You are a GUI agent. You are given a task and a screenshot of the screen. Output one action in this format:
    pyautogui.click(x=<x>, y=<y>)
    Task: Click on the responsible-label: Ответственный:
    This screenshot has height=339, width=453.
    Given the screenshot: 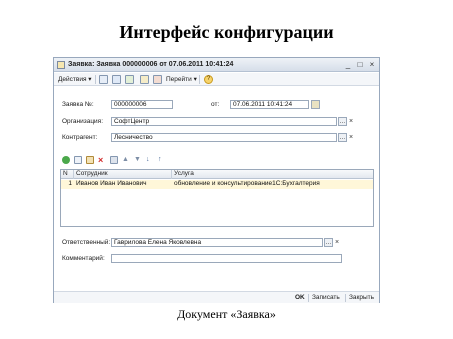 What is the action you would take?
    pyautogui.click(x=86, y=242)
    